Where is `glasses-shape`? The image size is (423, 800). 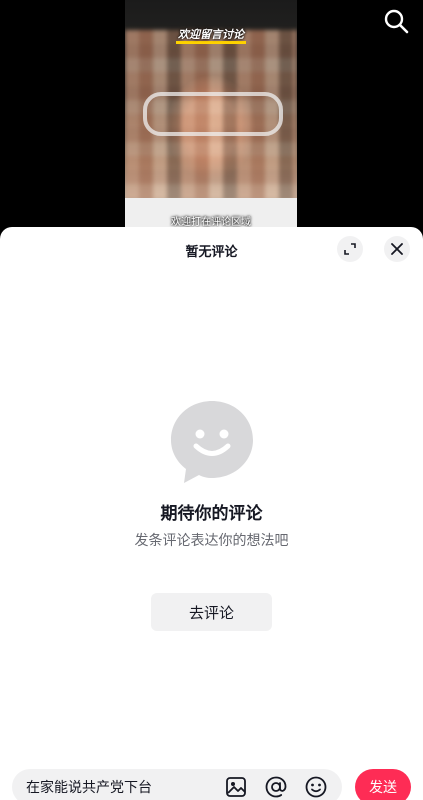 glasses-shape is located at coordinates (213, 114).